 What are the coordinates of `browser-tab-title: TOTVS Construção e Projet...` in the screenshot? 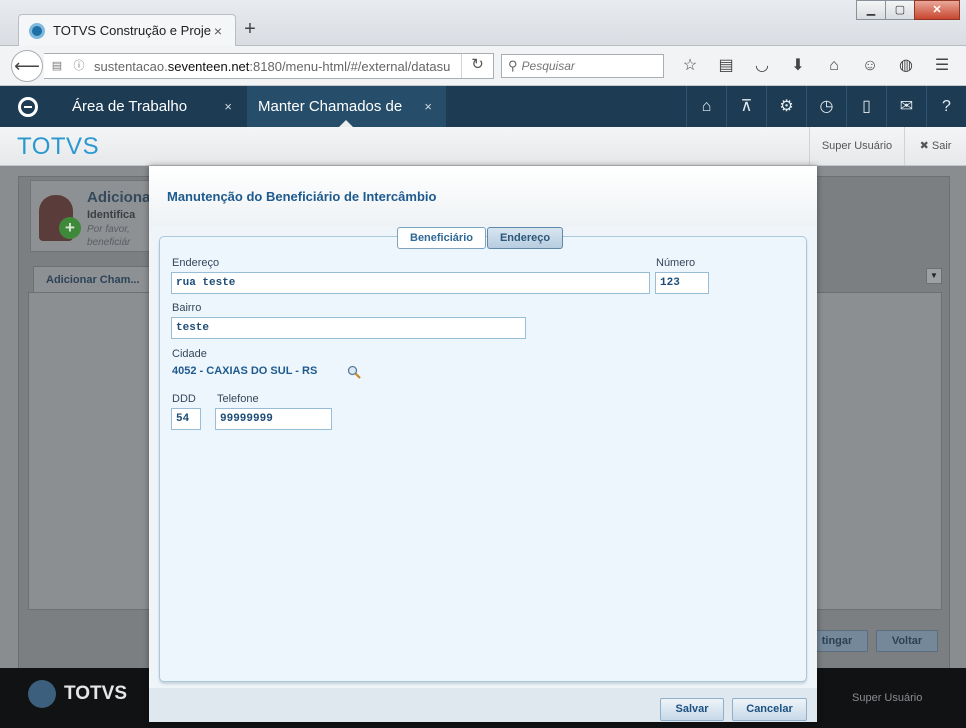 It's located at (132, 30).